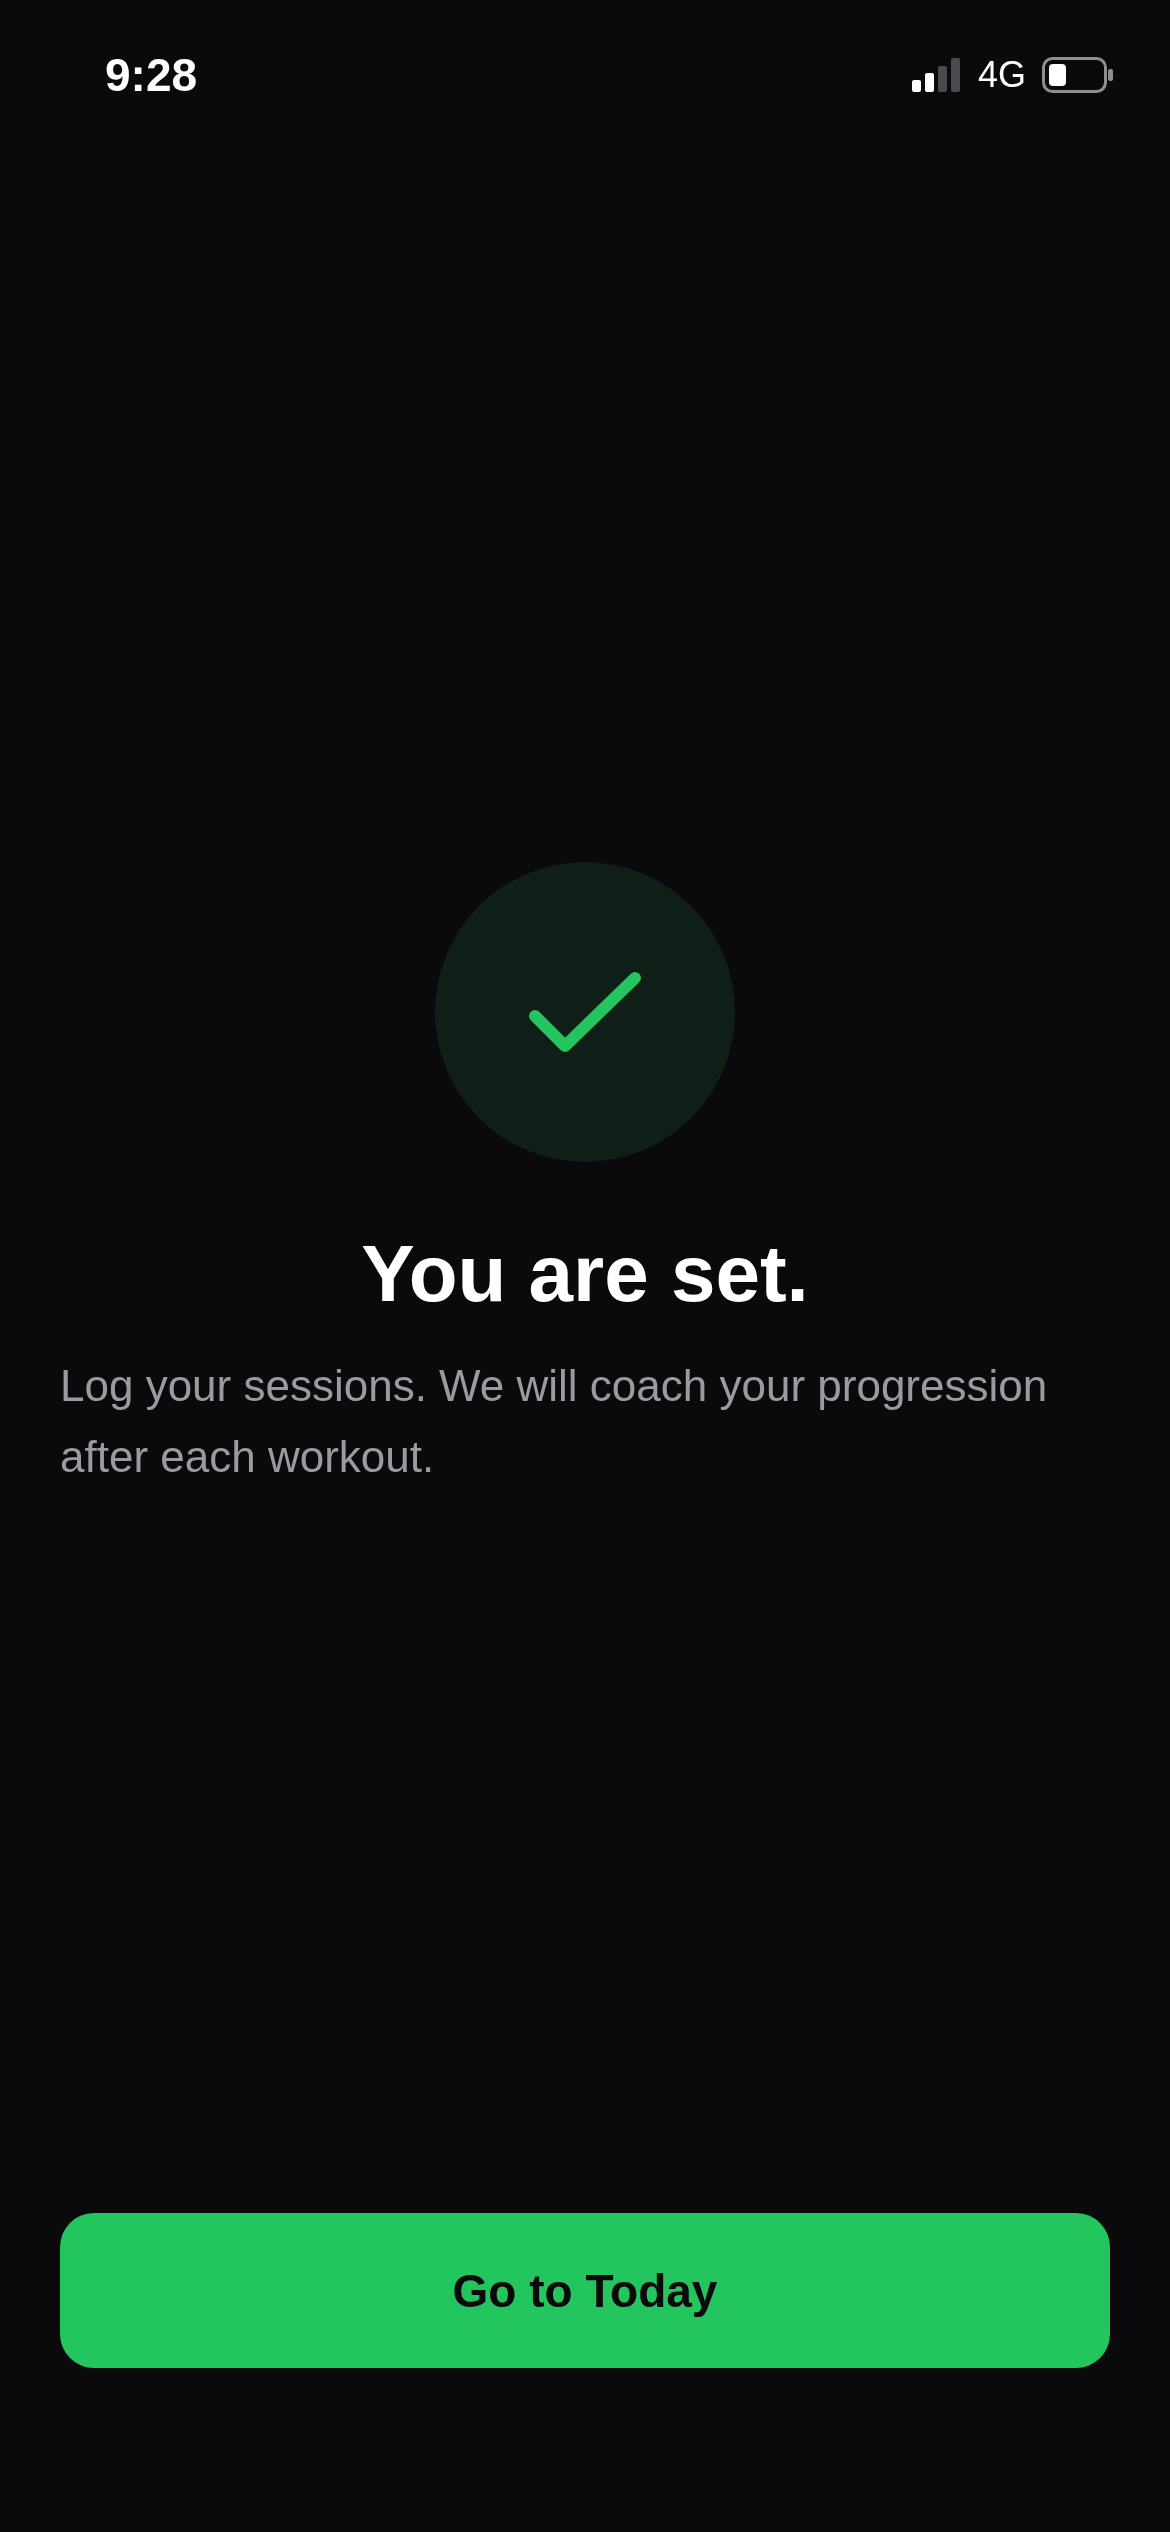 This screenshot has height=2532, width=1170. I want to click on network-label: 4G, so click(1001, 75).